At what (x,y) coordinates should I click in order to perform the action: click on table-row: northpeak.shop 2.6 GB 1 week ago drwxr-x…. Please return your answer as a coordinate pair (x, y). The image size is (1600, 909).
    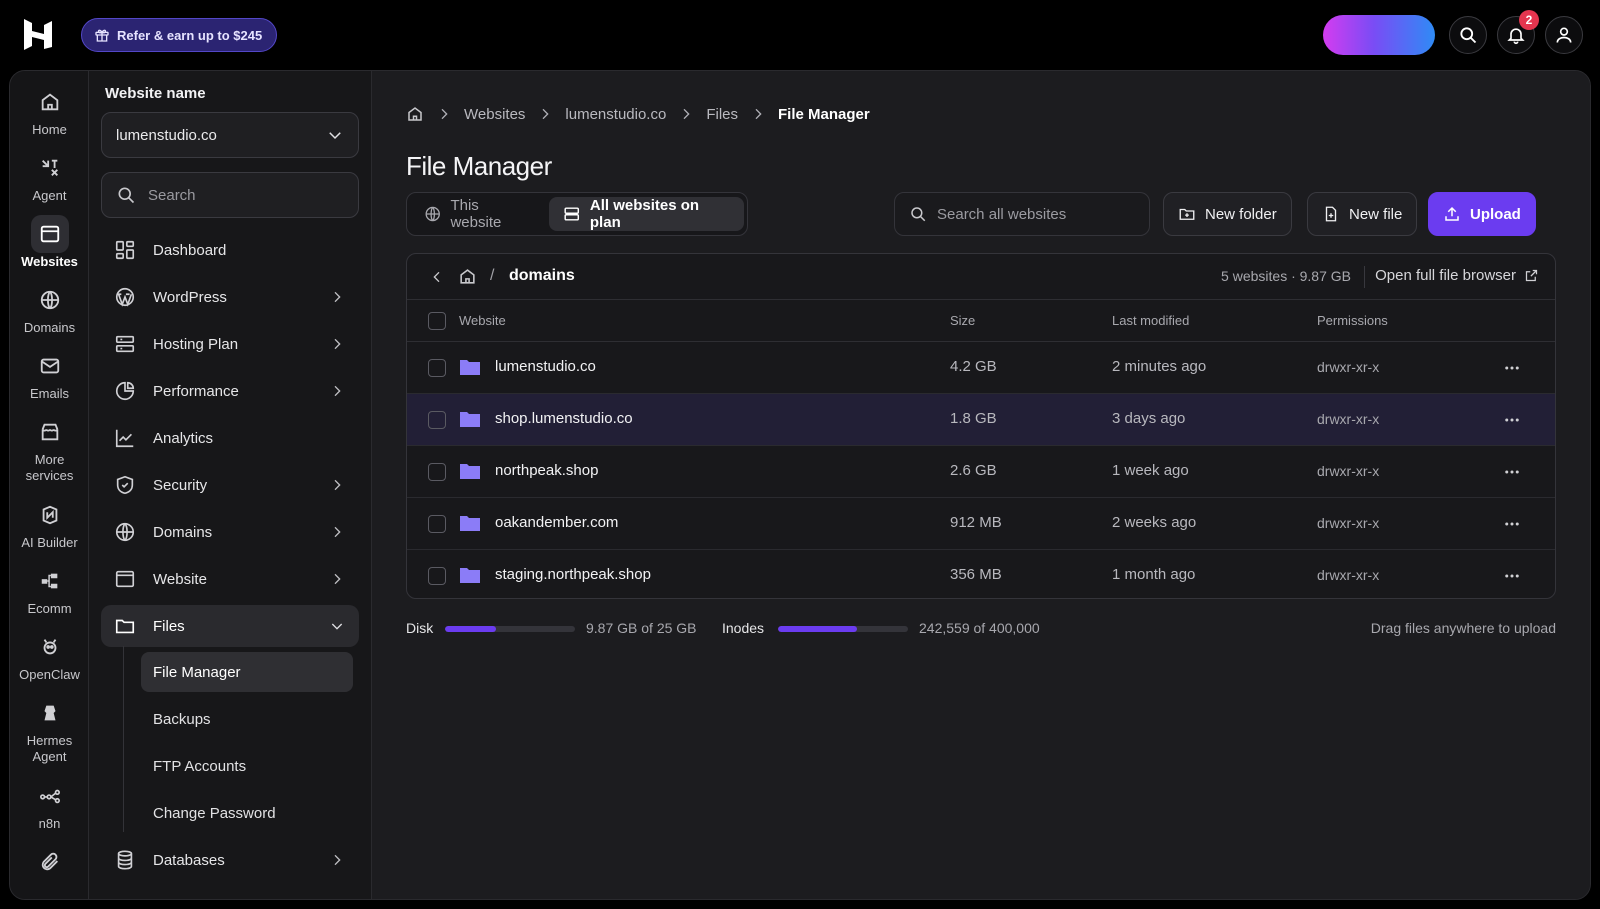
    Looking at the image, I should click on (981, 472).